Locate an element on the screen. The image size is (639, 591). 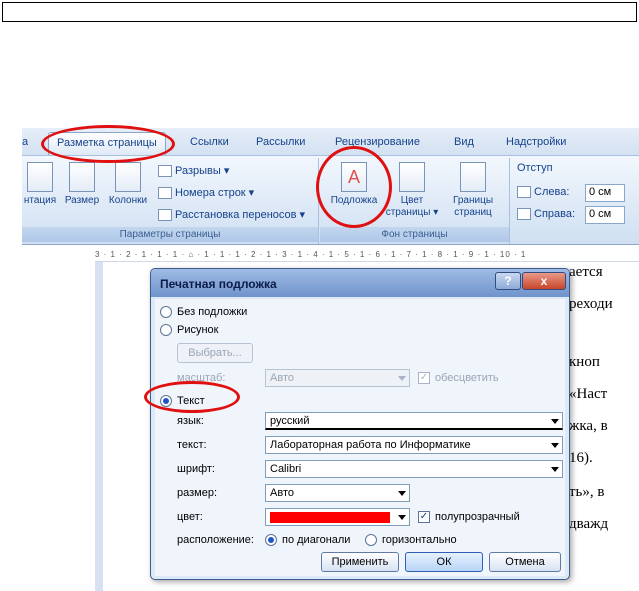
indent-left-icon is located at coordinates (524, 192).